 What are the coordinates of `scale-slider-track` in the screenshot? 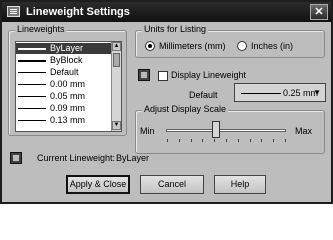 It's located at (226, 130).